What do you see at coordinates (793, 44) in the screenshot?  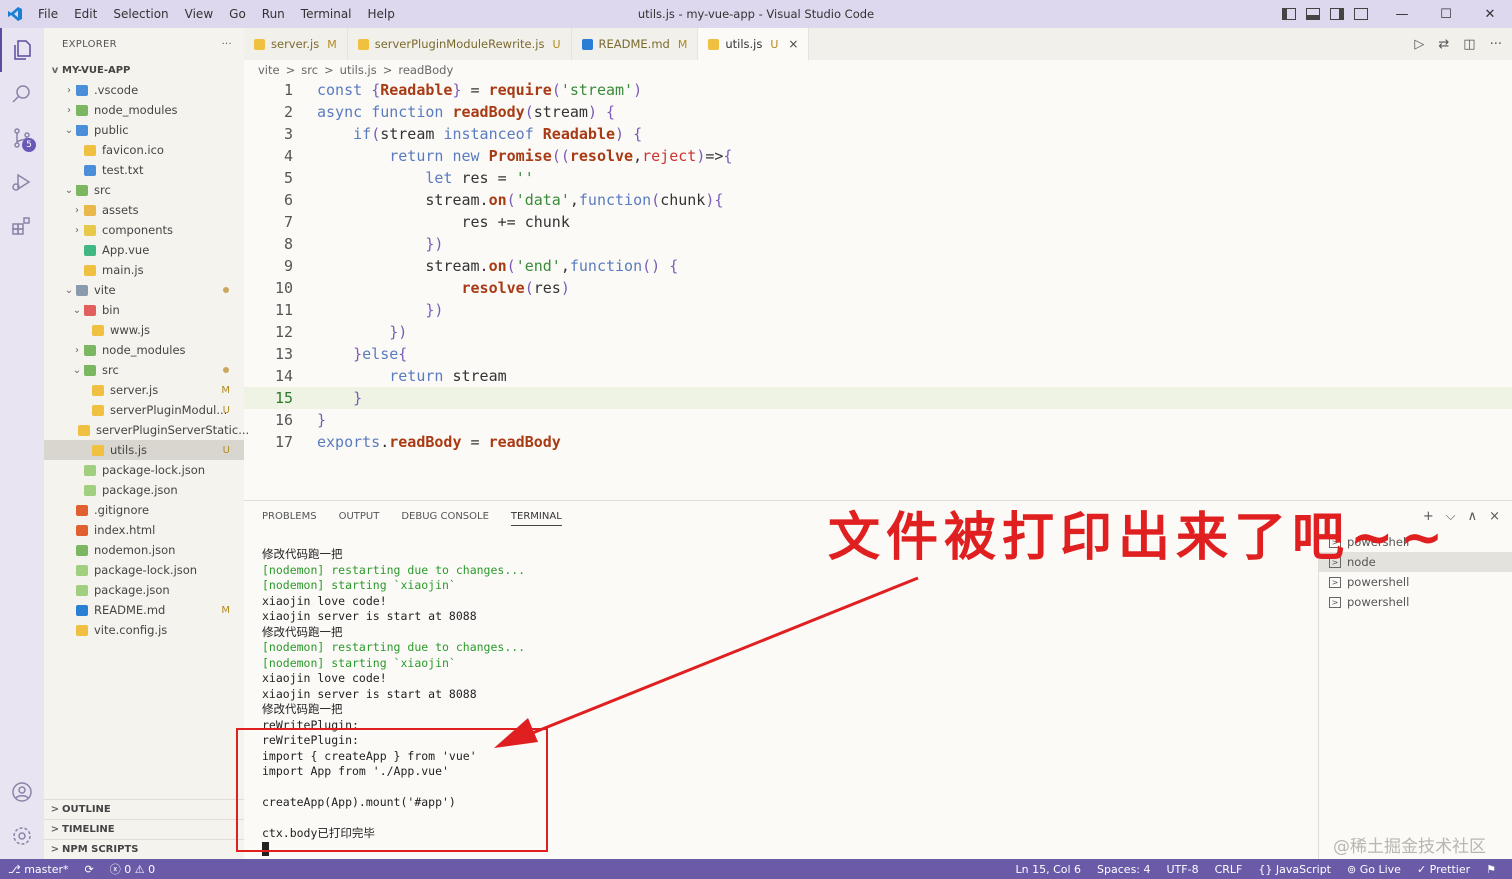 I see `close-tab-icon: ×` at bounding box center [793, 44].